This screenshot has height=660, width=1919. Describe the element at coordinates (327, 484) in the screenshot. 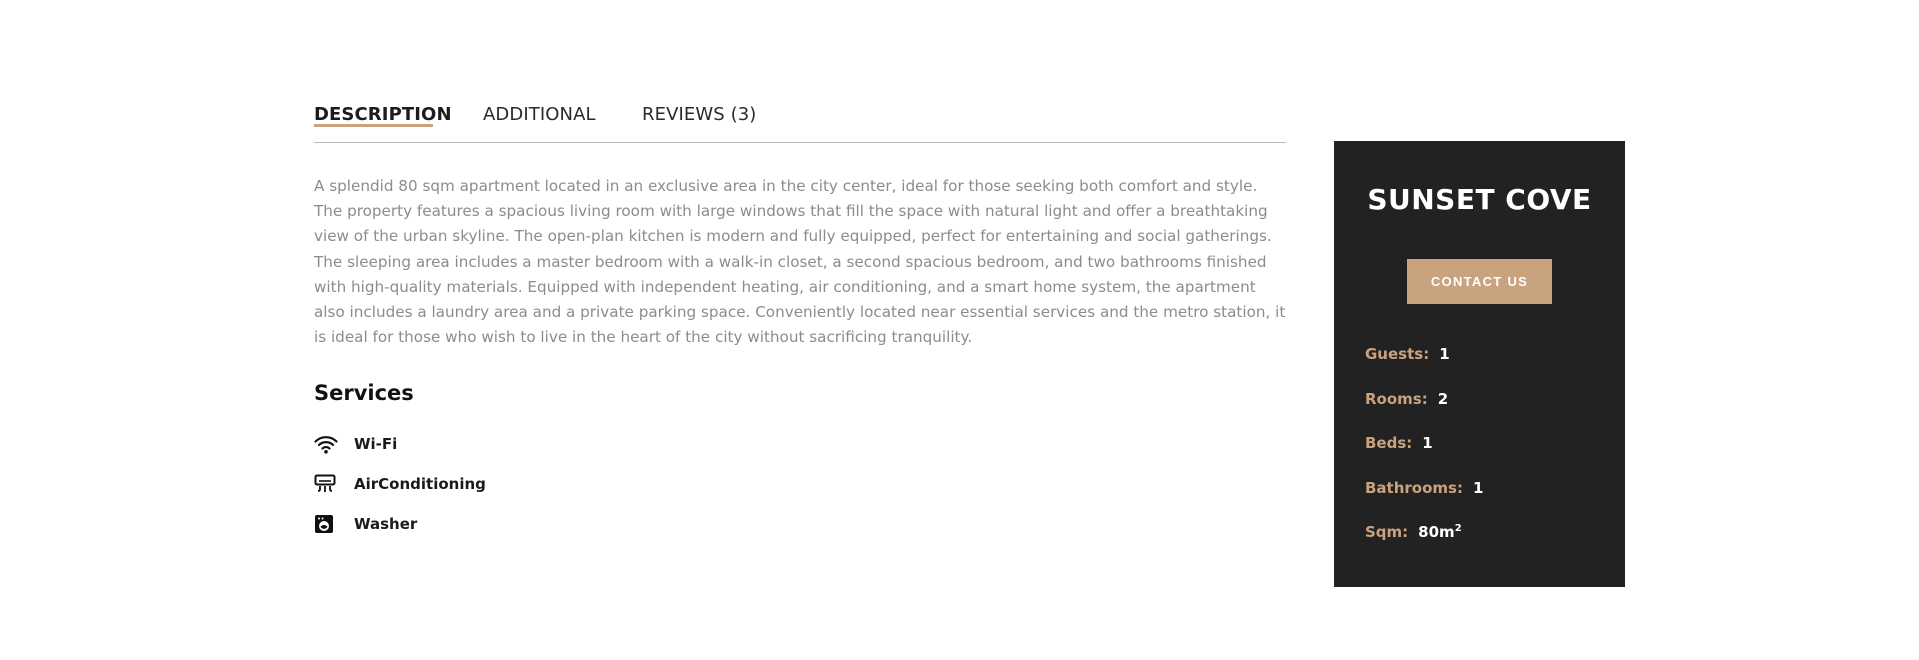

I see `air-conditioner-icon` at that location.